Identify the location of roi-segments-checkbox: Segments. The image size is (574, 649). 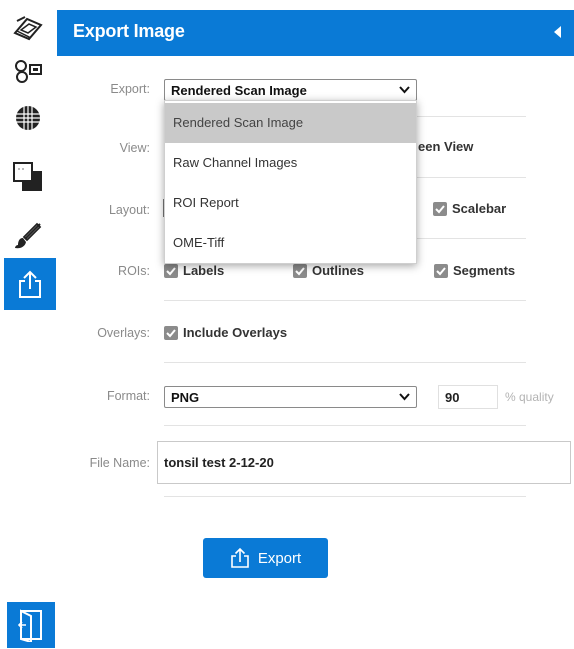
(474, 270).